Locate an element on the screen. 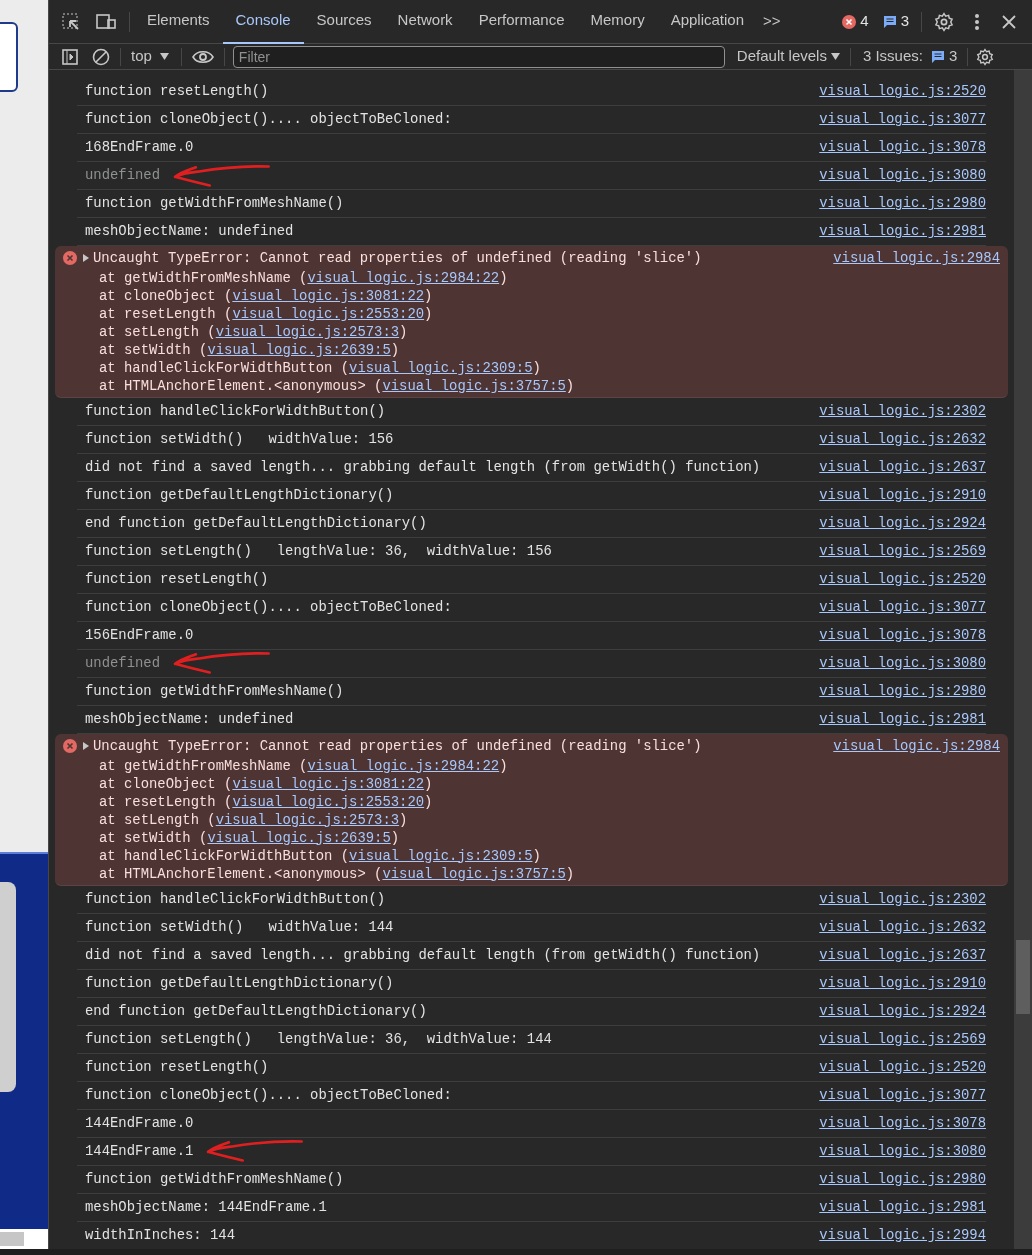  more-tabs-button: >> is located at coordinates (772, 21).